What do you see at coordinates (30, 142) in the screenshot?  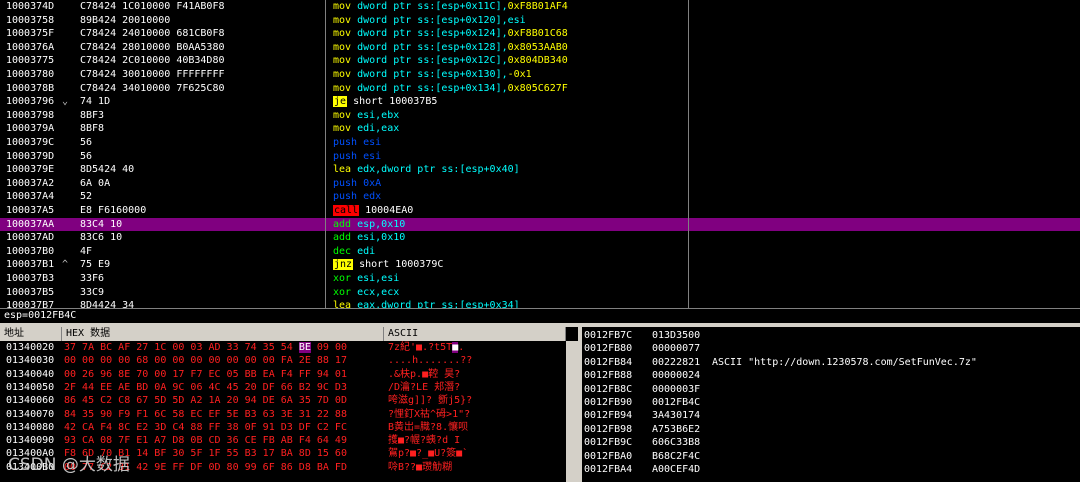 I see `disasm-address: 1000379C` at bounding box center [30, 142].